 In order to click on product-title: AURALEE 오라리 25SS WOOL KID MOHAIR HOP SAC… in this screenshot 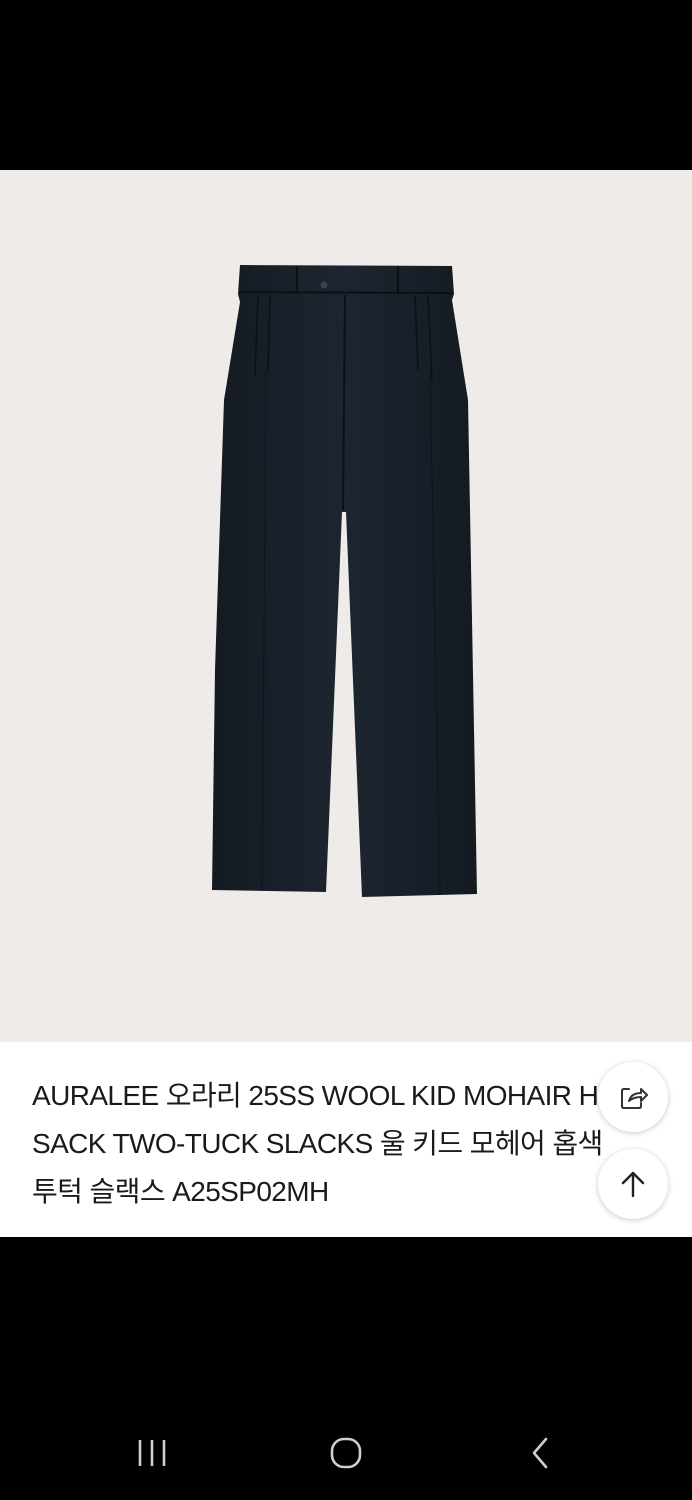, I will do `click(335, 1143)`.